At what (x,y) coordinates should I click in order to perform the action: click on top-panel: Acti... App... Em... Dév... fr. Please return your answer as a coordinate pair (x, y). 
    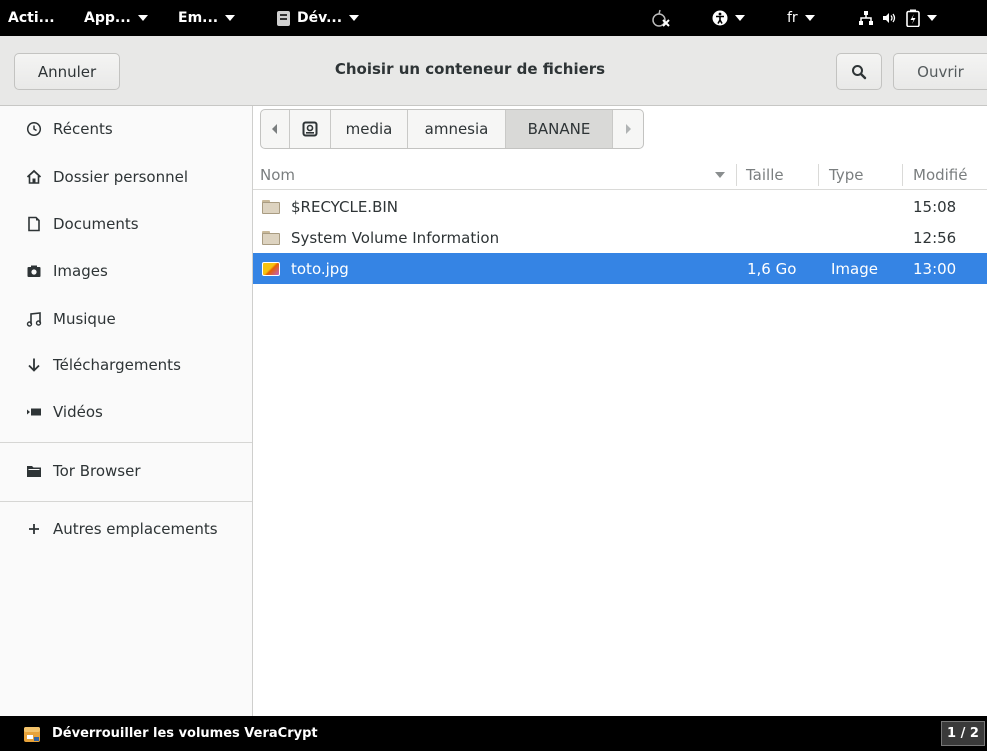
    Looking at the image, I should click on (493, 18).